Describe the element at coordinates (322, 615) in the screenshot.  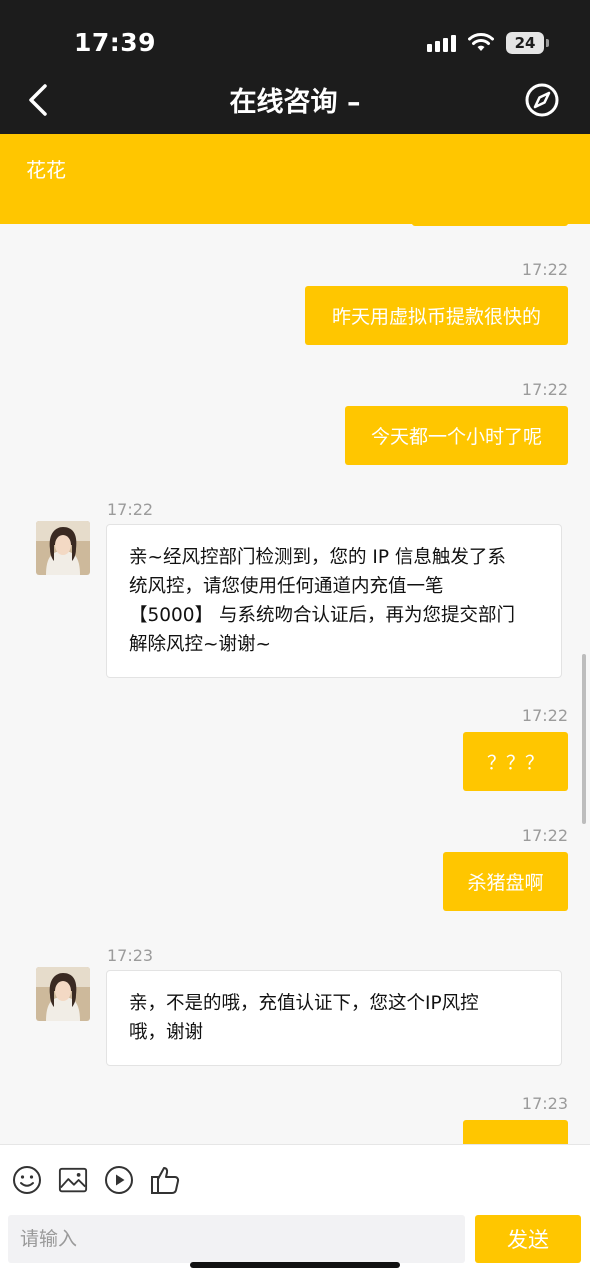
I see `message-line: 【5000】 与系统吻合认证后，再为您提交部门` at that location.